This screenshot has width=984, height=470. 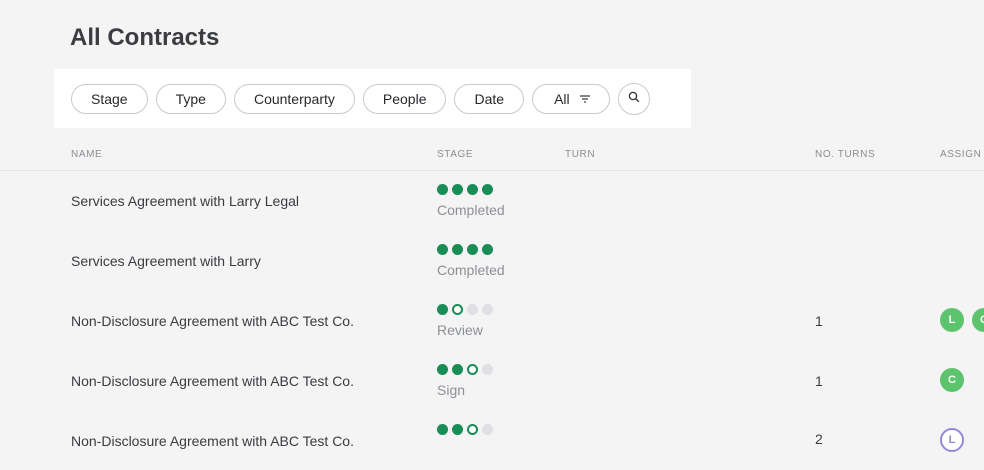 I want to click on filter-people-button: People, so click(x=404, y=98).